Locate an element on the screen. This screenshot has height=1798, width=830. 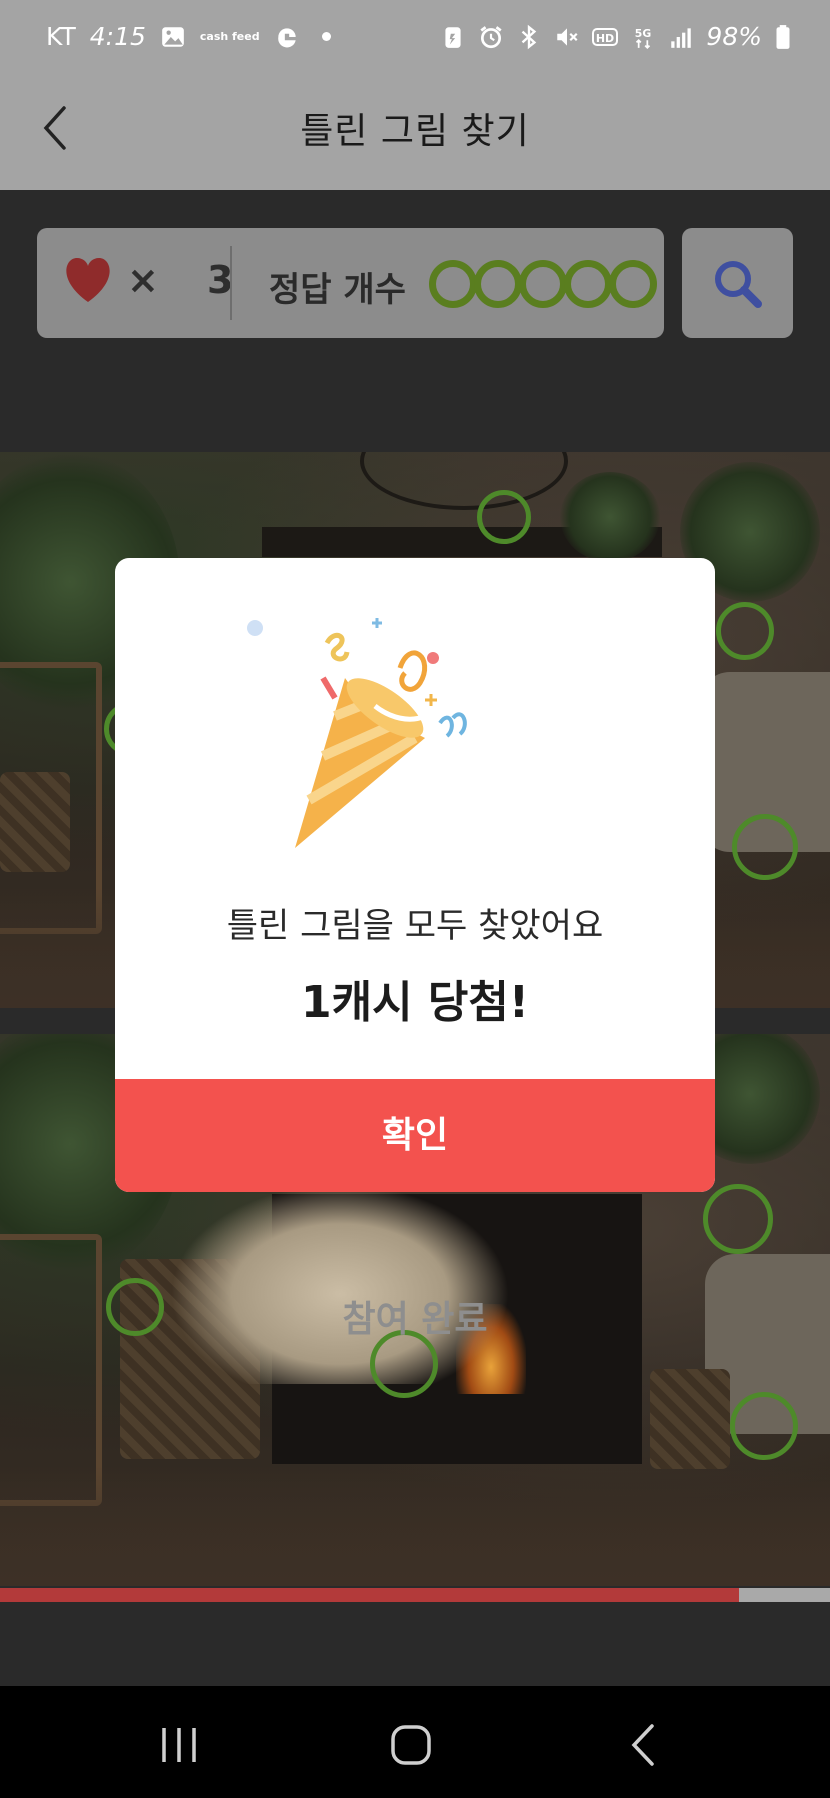
progress-bar is located at coordinates (415, 1595).